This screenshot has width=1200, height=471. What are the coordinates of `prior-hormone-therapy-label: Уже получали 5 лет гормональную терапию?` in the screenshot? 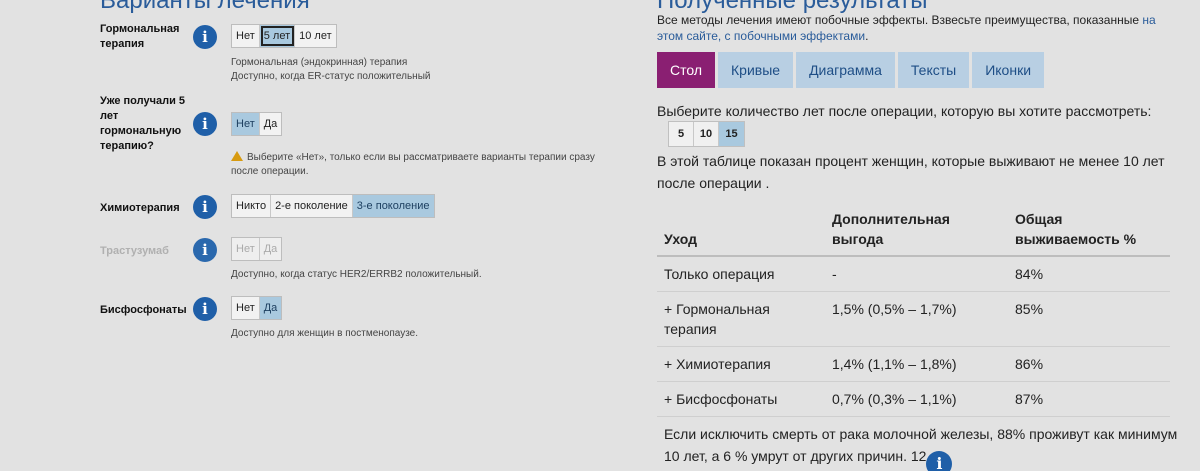 It's located at (143, 123).